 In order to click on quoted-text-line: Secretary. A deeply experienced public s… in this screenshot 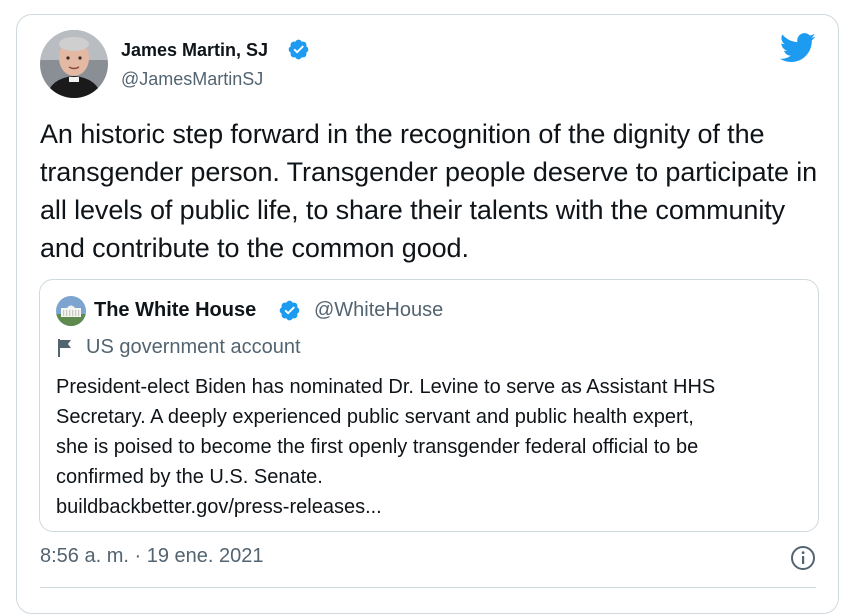, I will do `click(375, 417)`.